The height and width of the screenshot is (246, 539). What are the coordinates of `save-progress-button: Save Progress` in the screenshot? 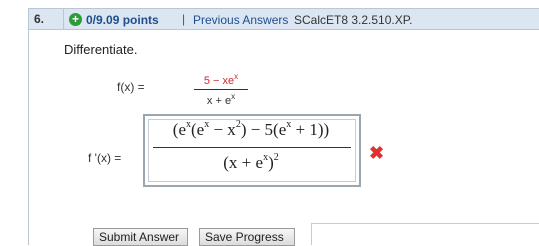 It's located at (247, 237).